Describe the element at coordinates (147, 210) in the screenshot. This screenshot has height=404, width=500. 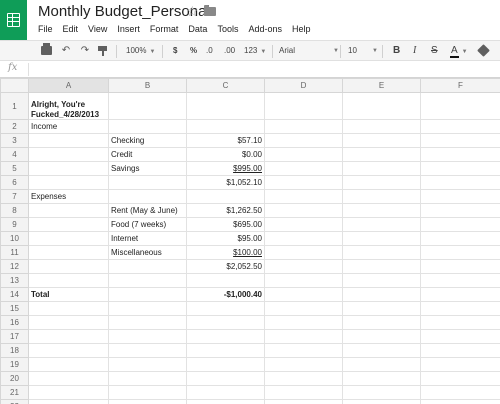
I see `cell-b8: Rent (May & June)` at that location.